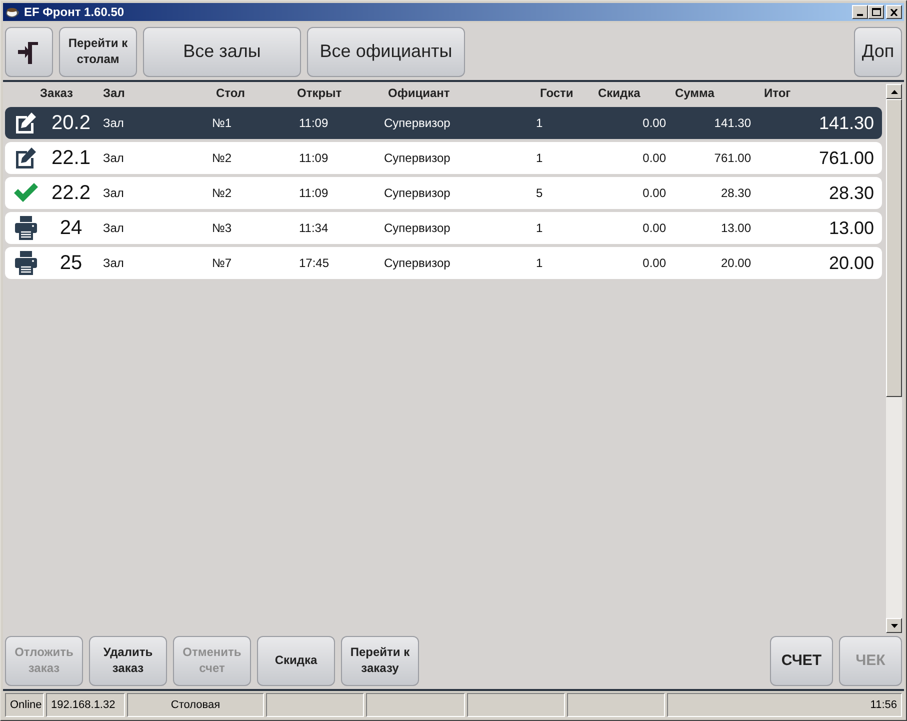  Describe the element at coordinates (619, 93) in the screenshot. I see `column-header: Скидка` at that location.